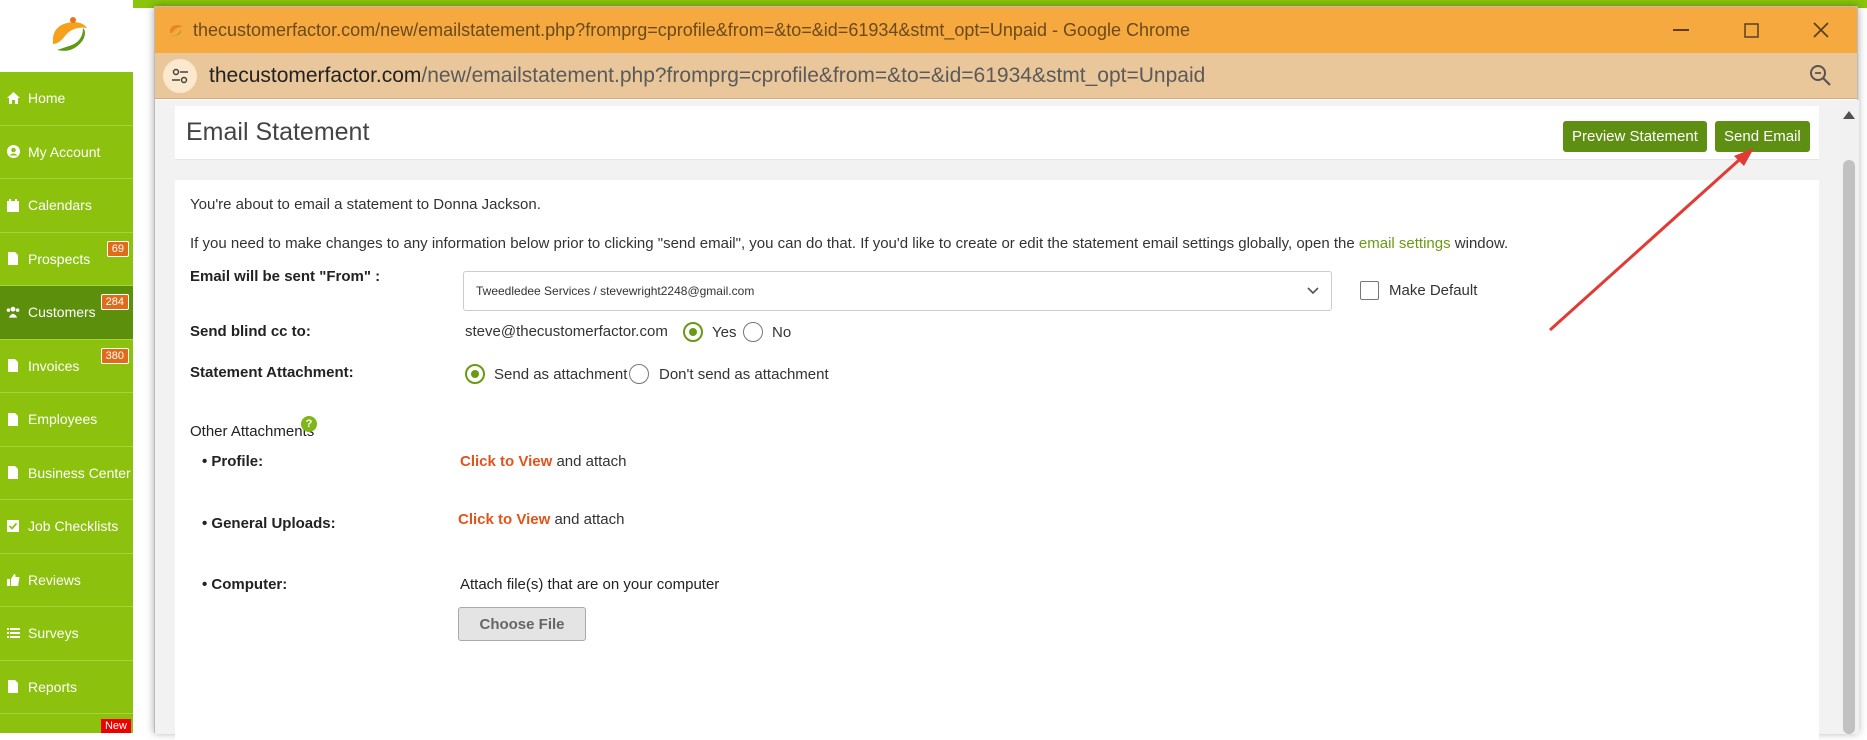 Image resolution: width=1867 pixels, height=740 pixels. What do you see at coordinates (693, 332) in the screenshot?
I see `bcc-yes-radio` at bounding box center [693, 332].